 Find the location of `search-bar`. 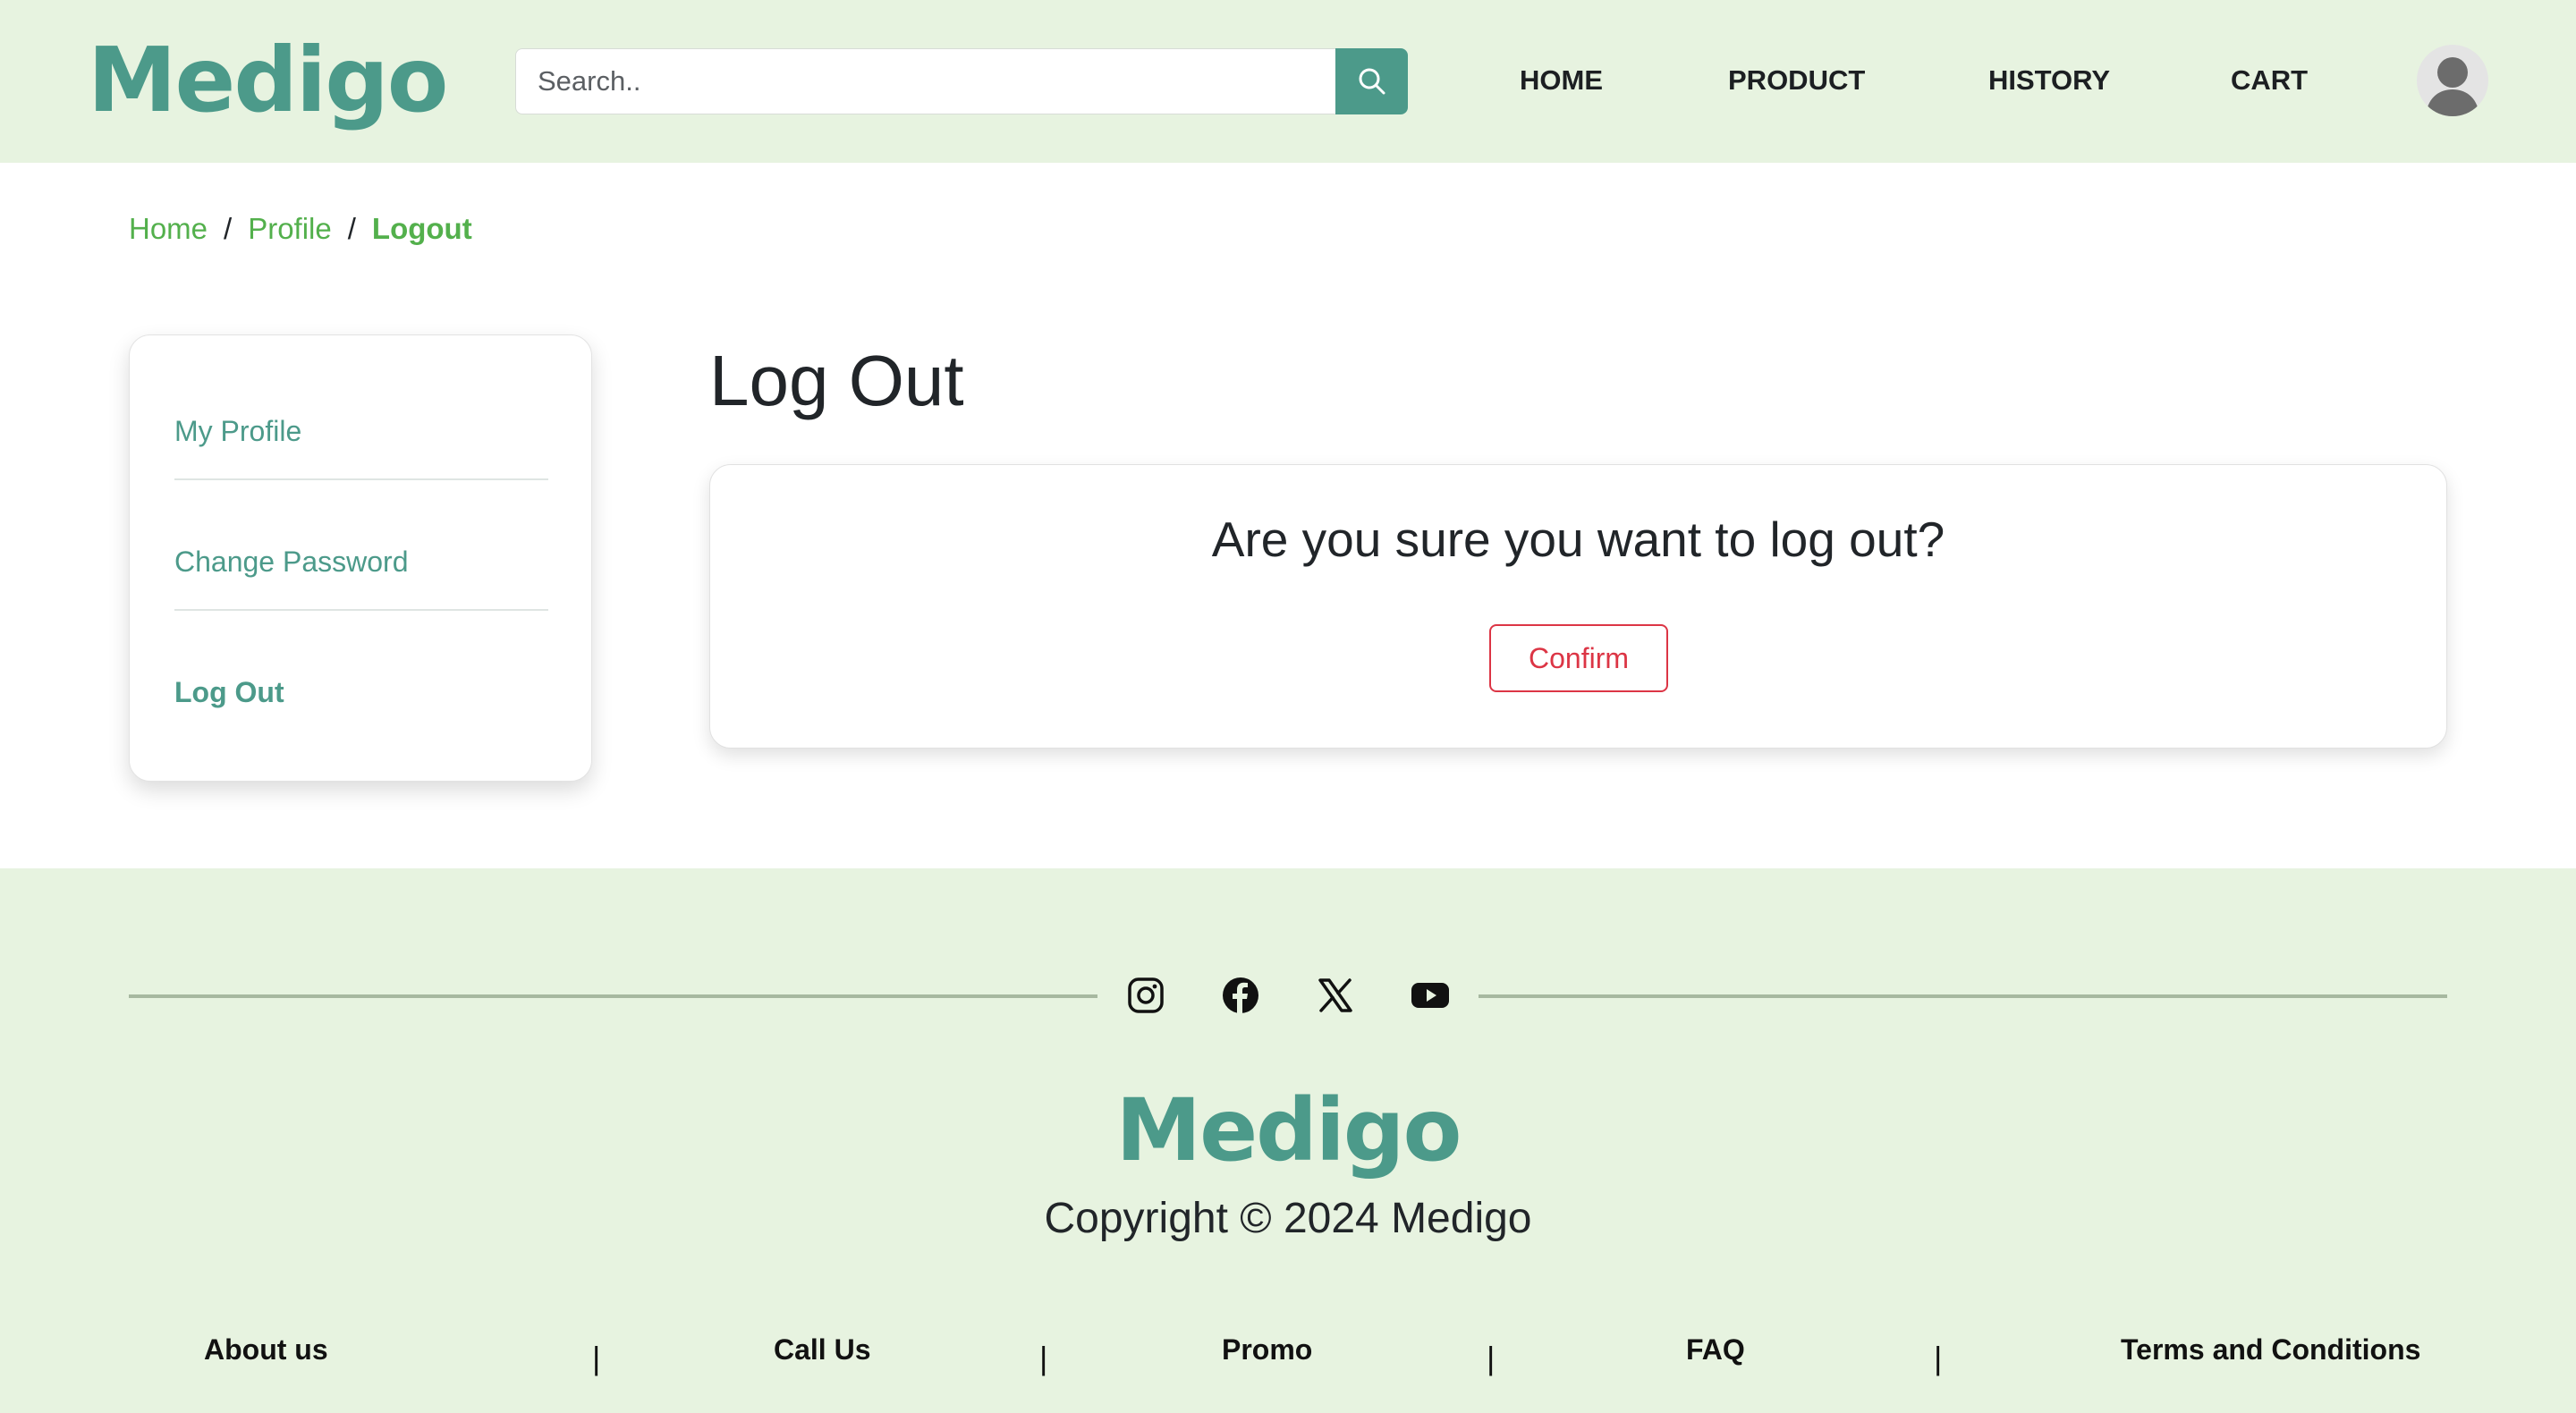

search-bar is located at coordinates (961, 81).